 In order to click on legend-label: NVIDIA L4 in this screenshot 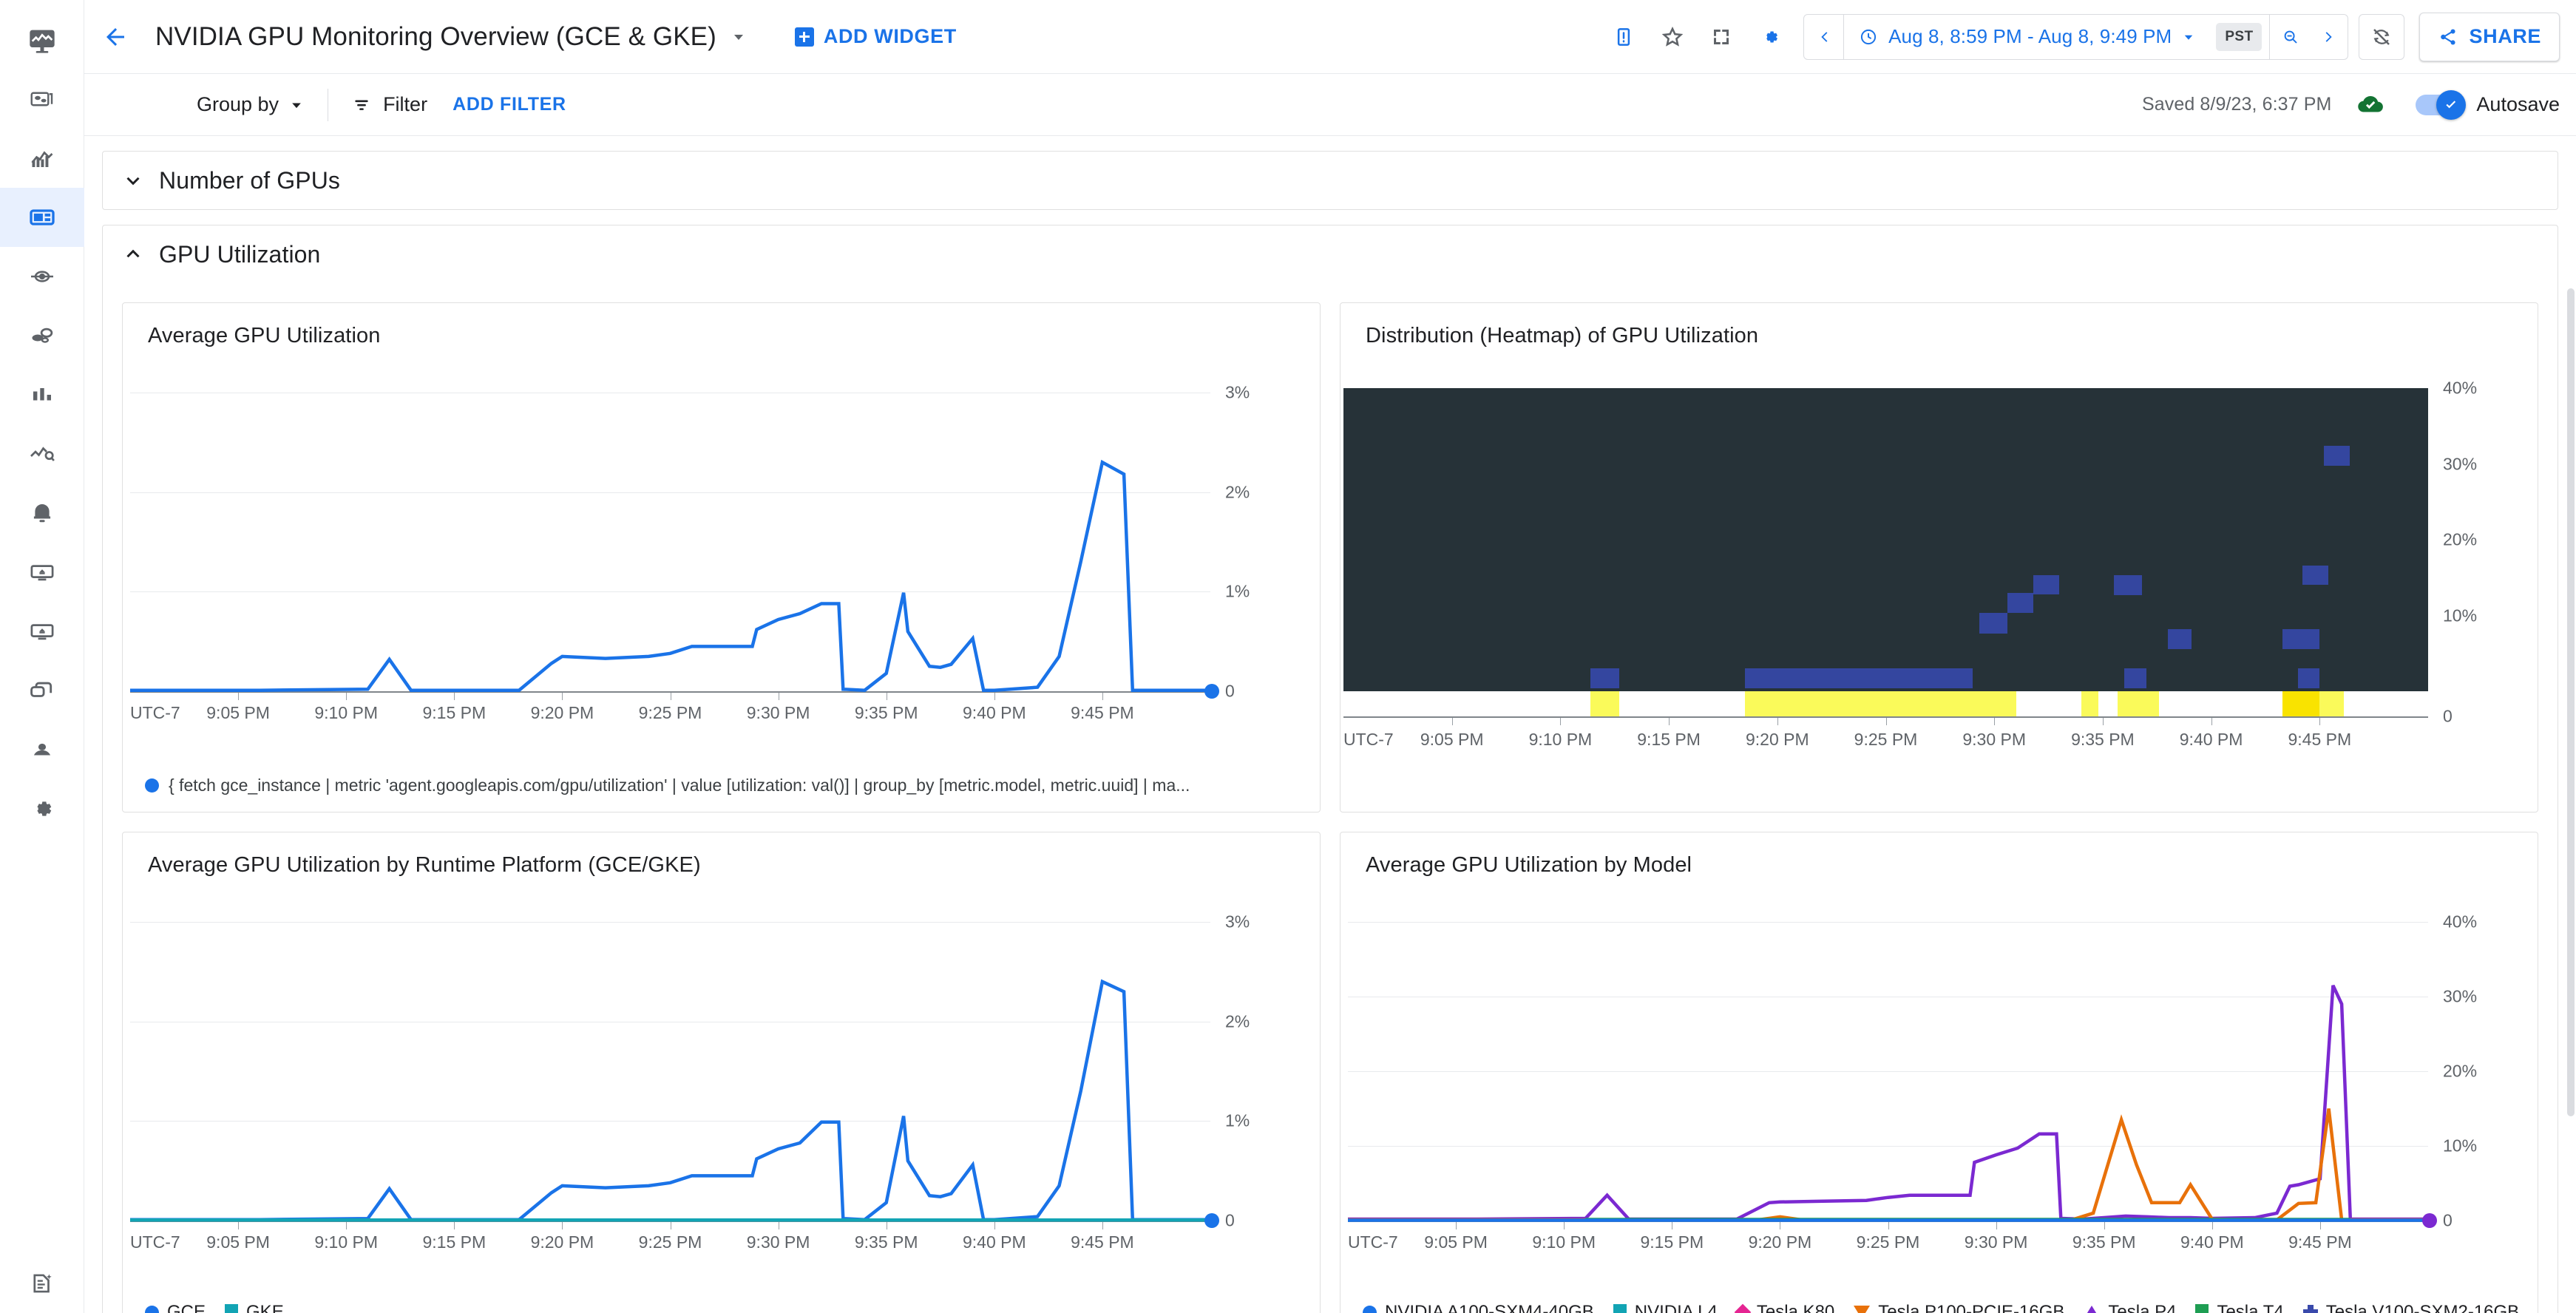, I will do `click(1676, 1307)`.